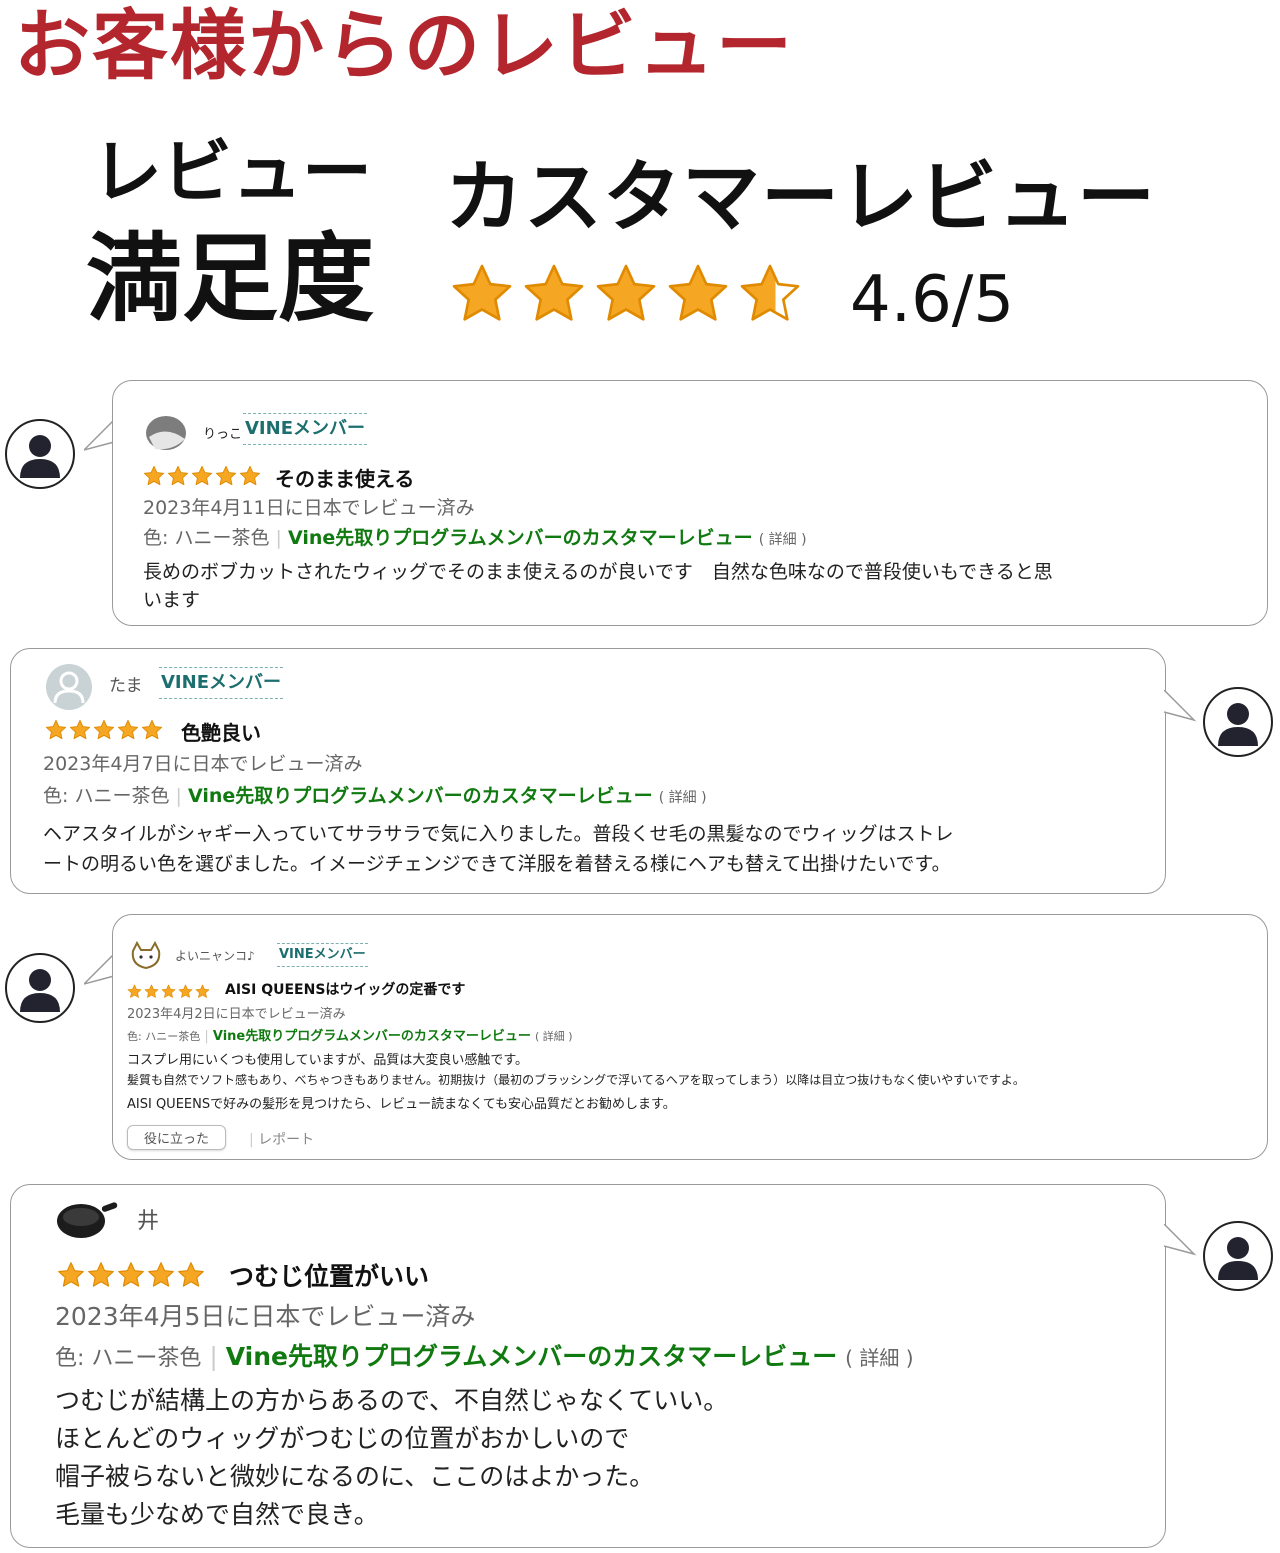 This screenshot has height=1553, width=1280. What do you see at coordinates (166, 434) in the screenshot?
I see `reviewer-photo-icon` at bounding box center [166, 434].